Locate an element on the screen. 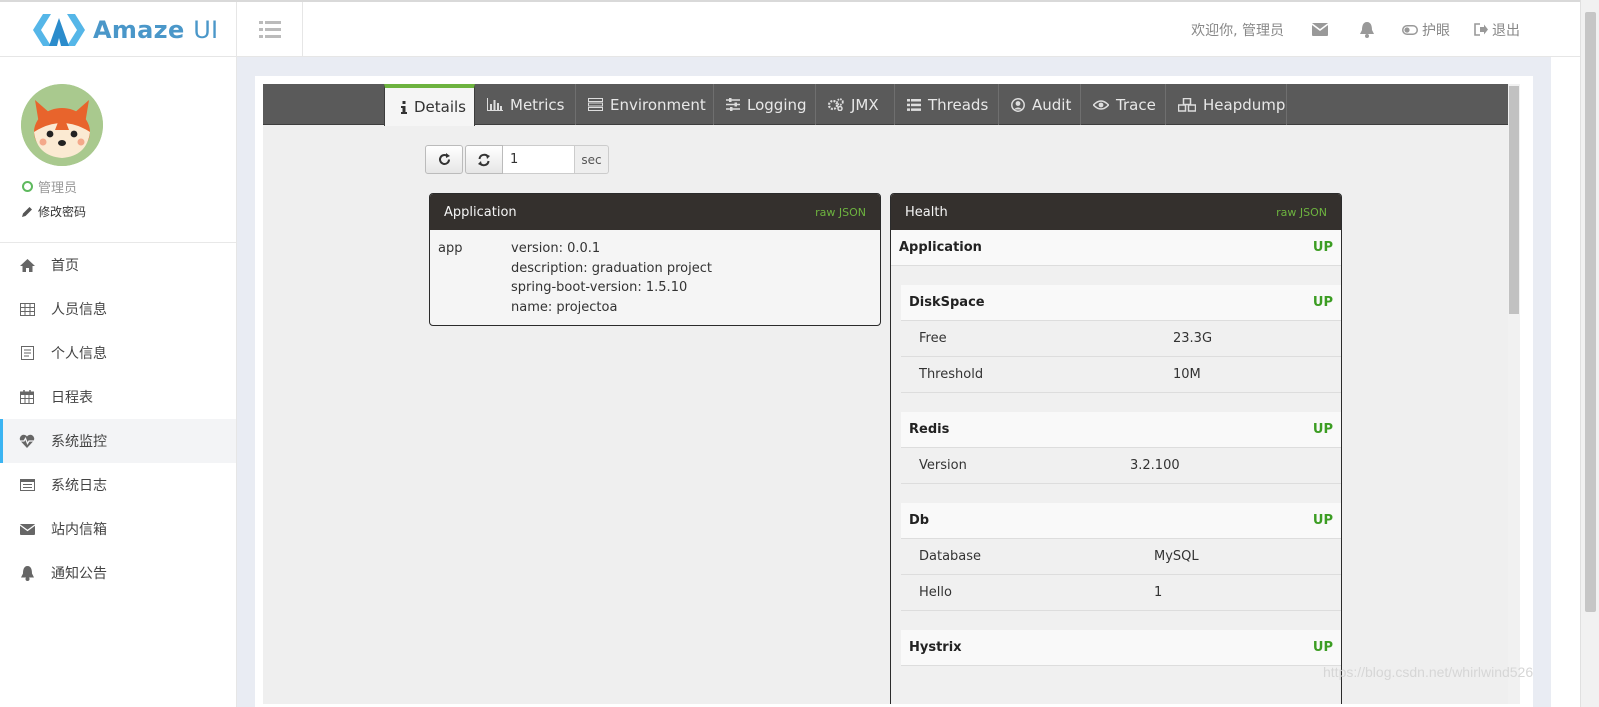 Image resolution: width=1599 pixels, height=707 pixels. tab-label: Heapdump is located at coordinates (1244, 104).